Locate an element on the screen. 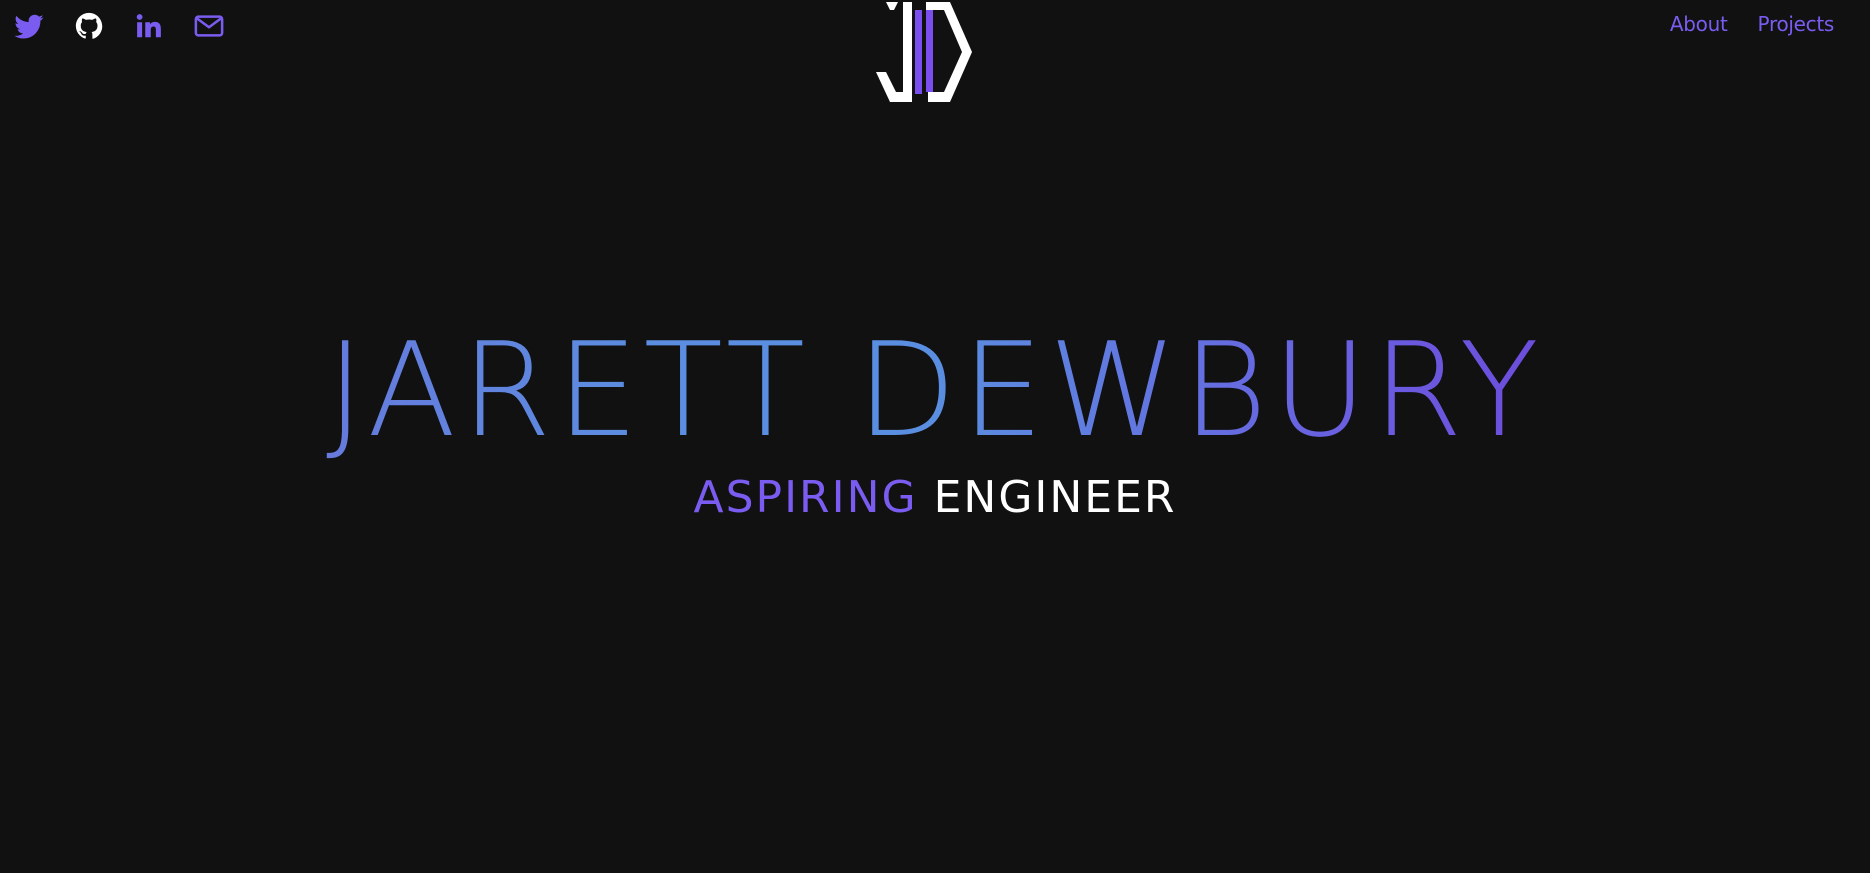 This screenshot has height=873, width=1870. subtitle-accent: ASPIRING is located at coordinates (805, 497).